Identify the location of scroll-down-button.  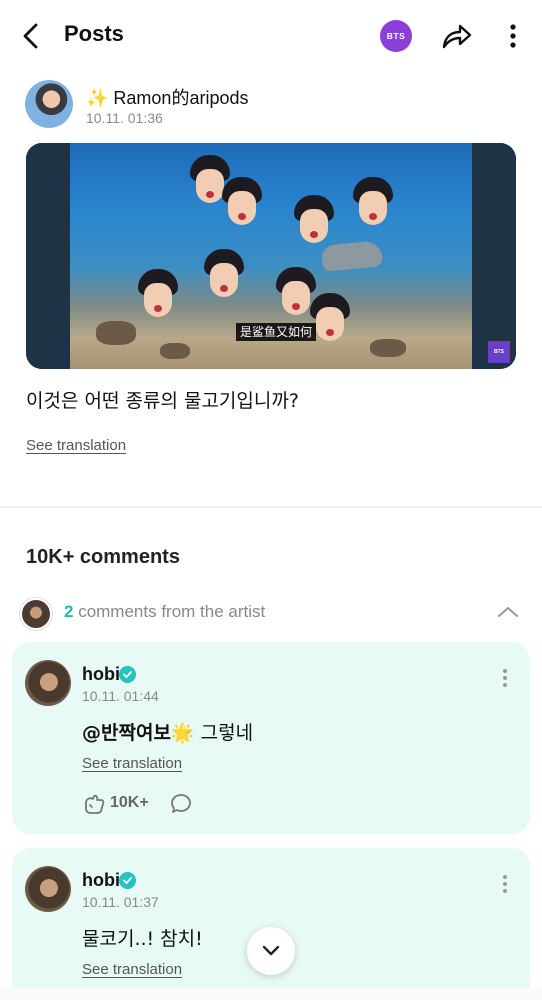
(271, 951).